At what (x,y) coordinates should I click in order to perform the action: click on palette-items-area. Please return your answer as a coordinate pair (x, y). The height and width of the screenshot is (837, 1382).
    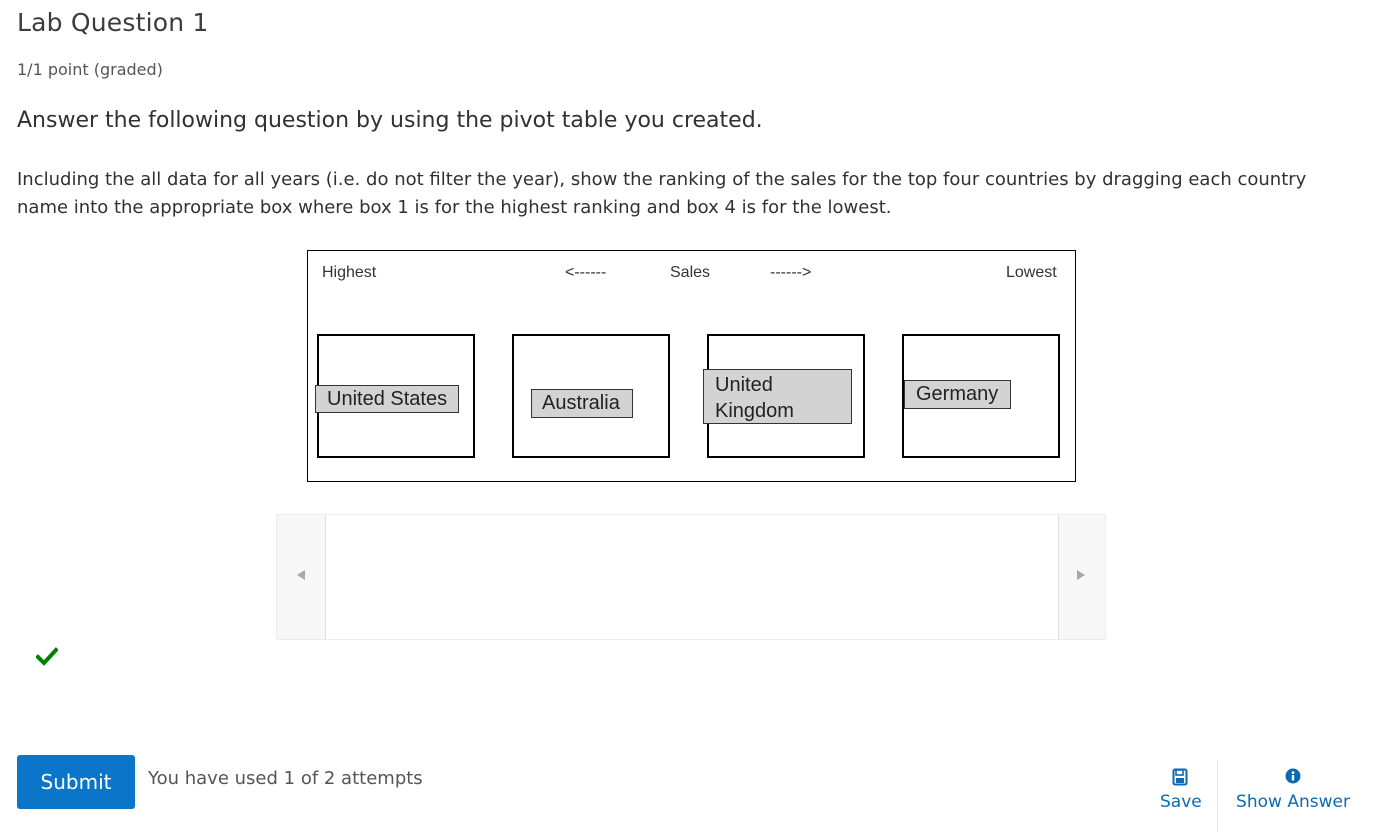
    Looking at the image, I should click on (692, 577).